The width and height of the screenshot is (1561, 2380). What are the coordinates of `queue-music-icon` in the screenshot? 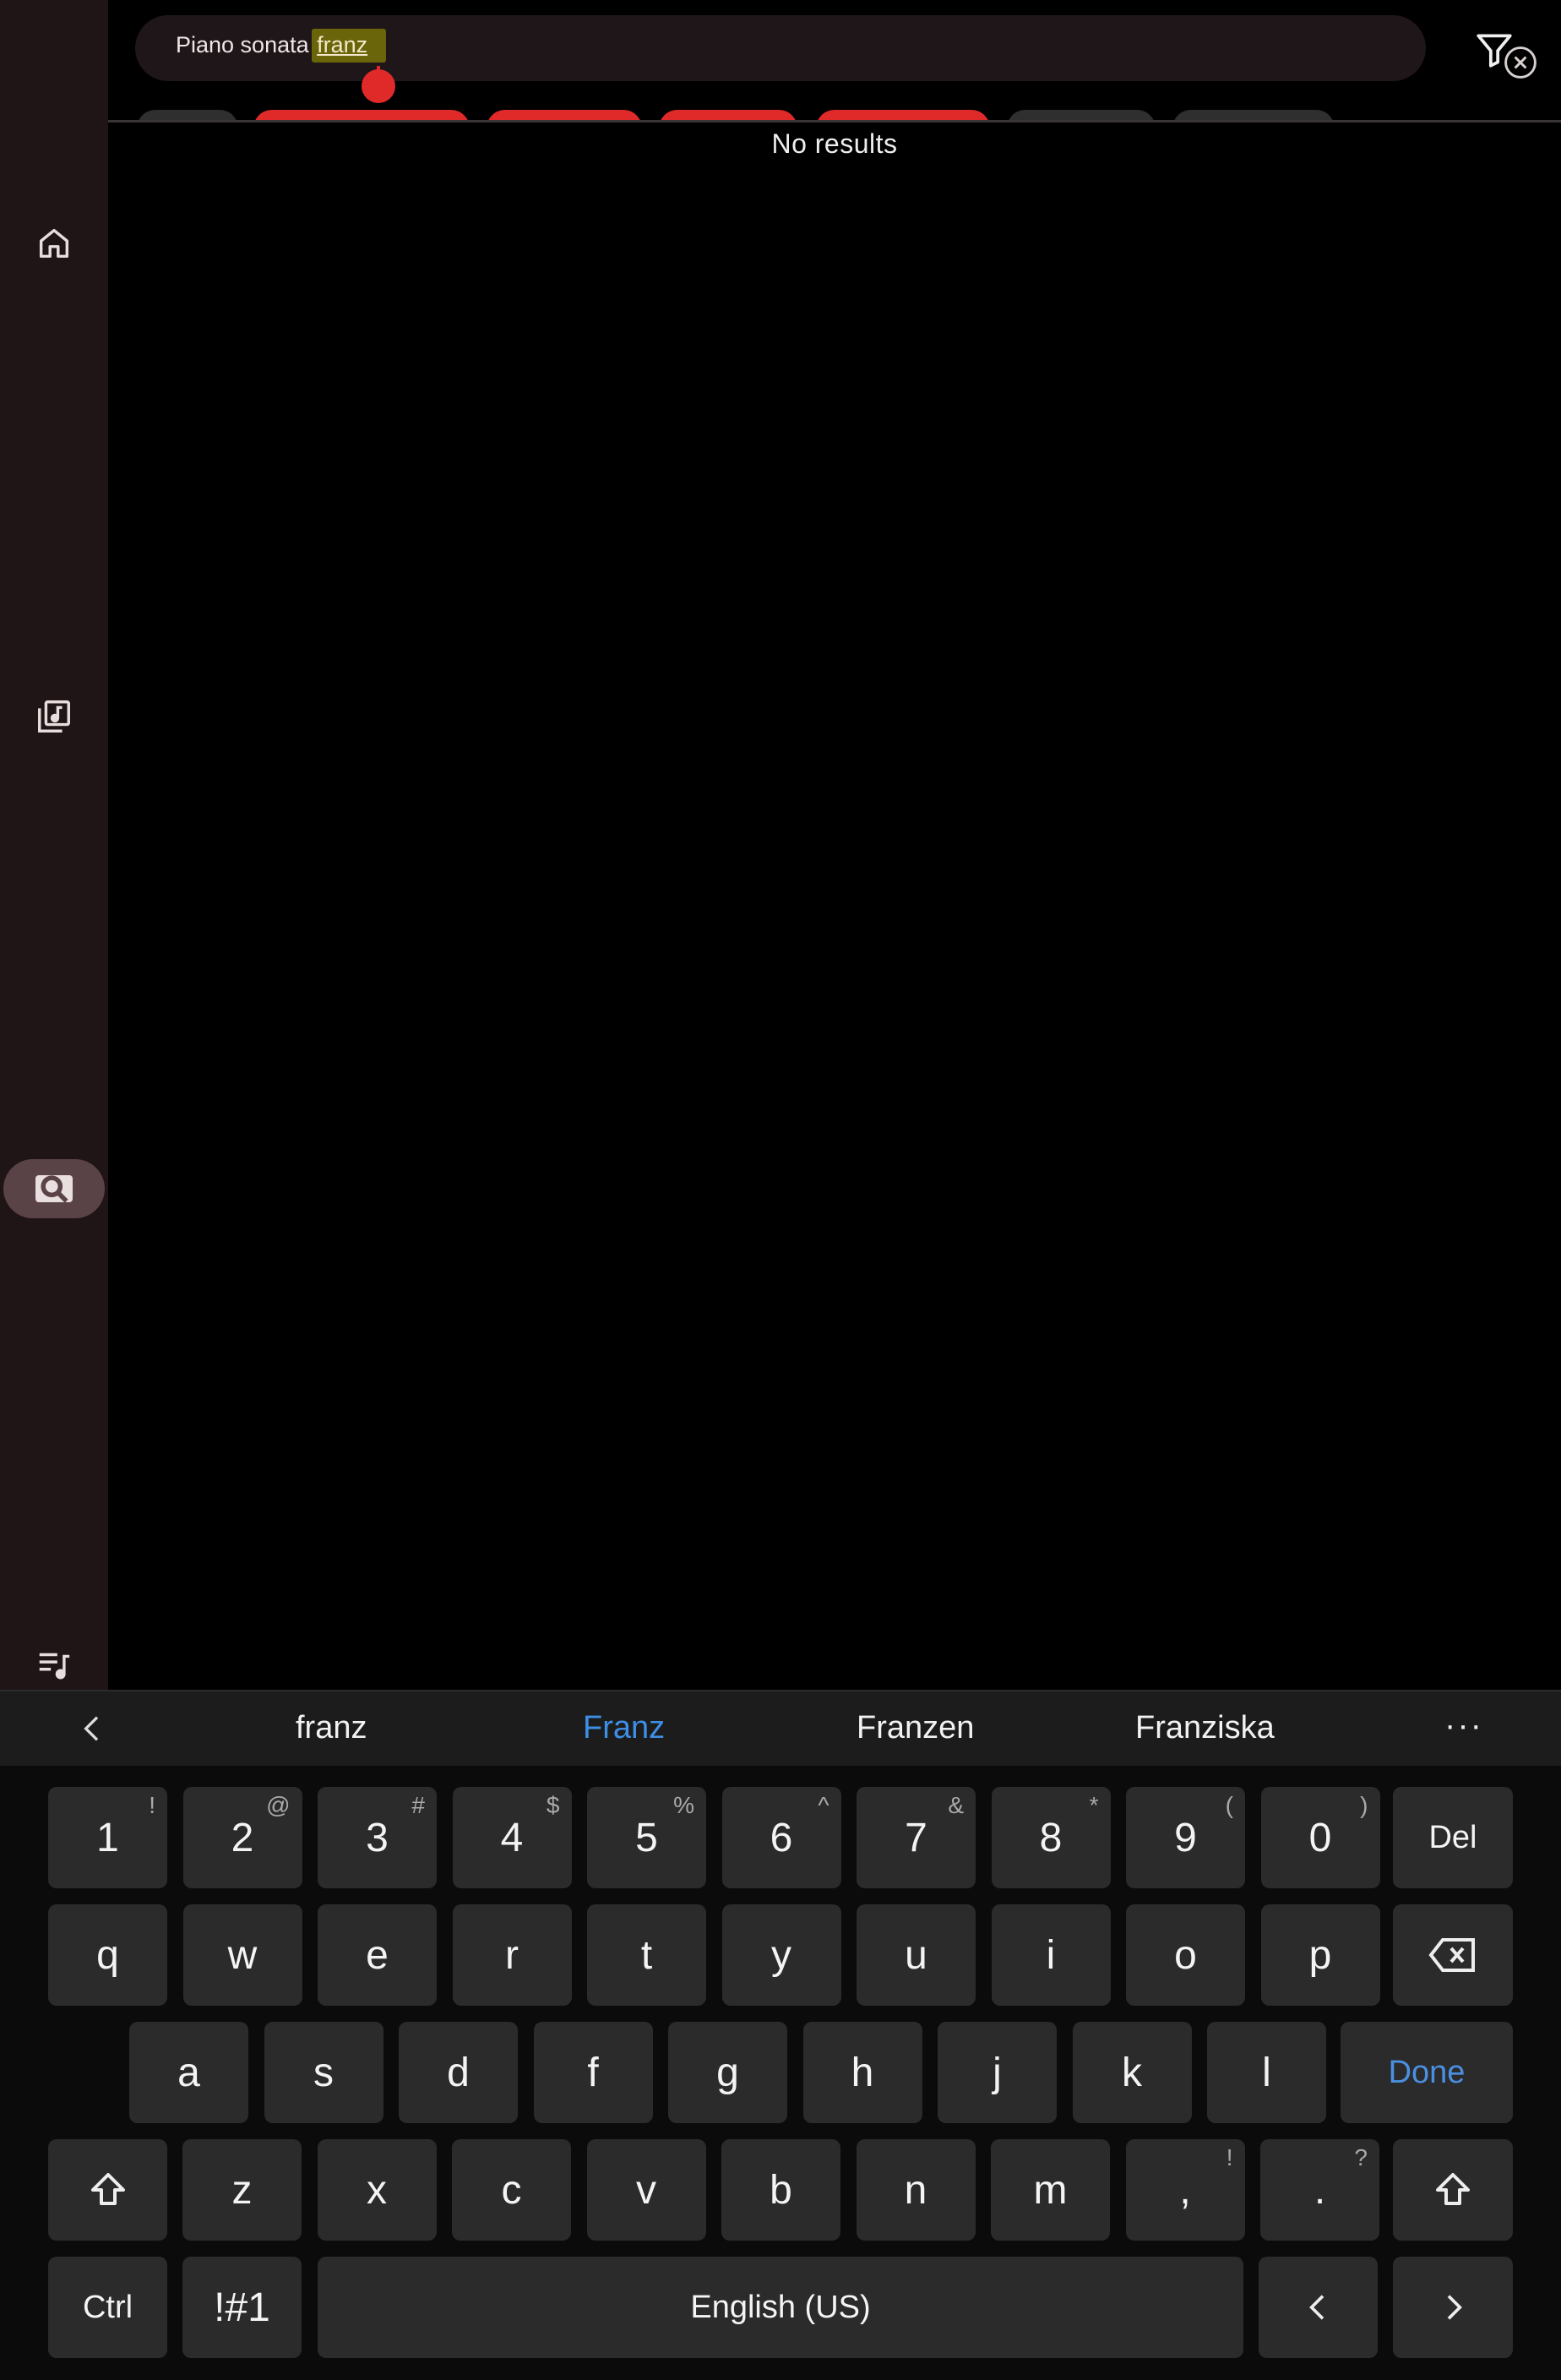 It's located at (54, 1664).